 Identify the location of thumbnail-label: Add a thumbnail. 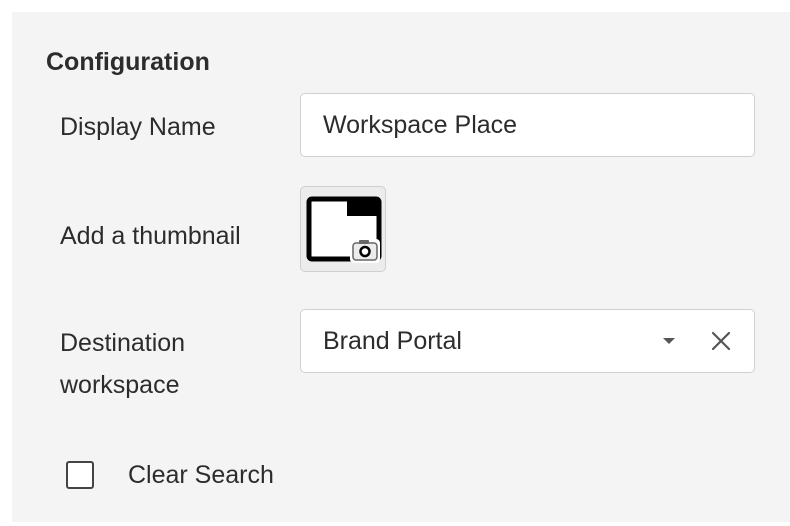
(150, 236).